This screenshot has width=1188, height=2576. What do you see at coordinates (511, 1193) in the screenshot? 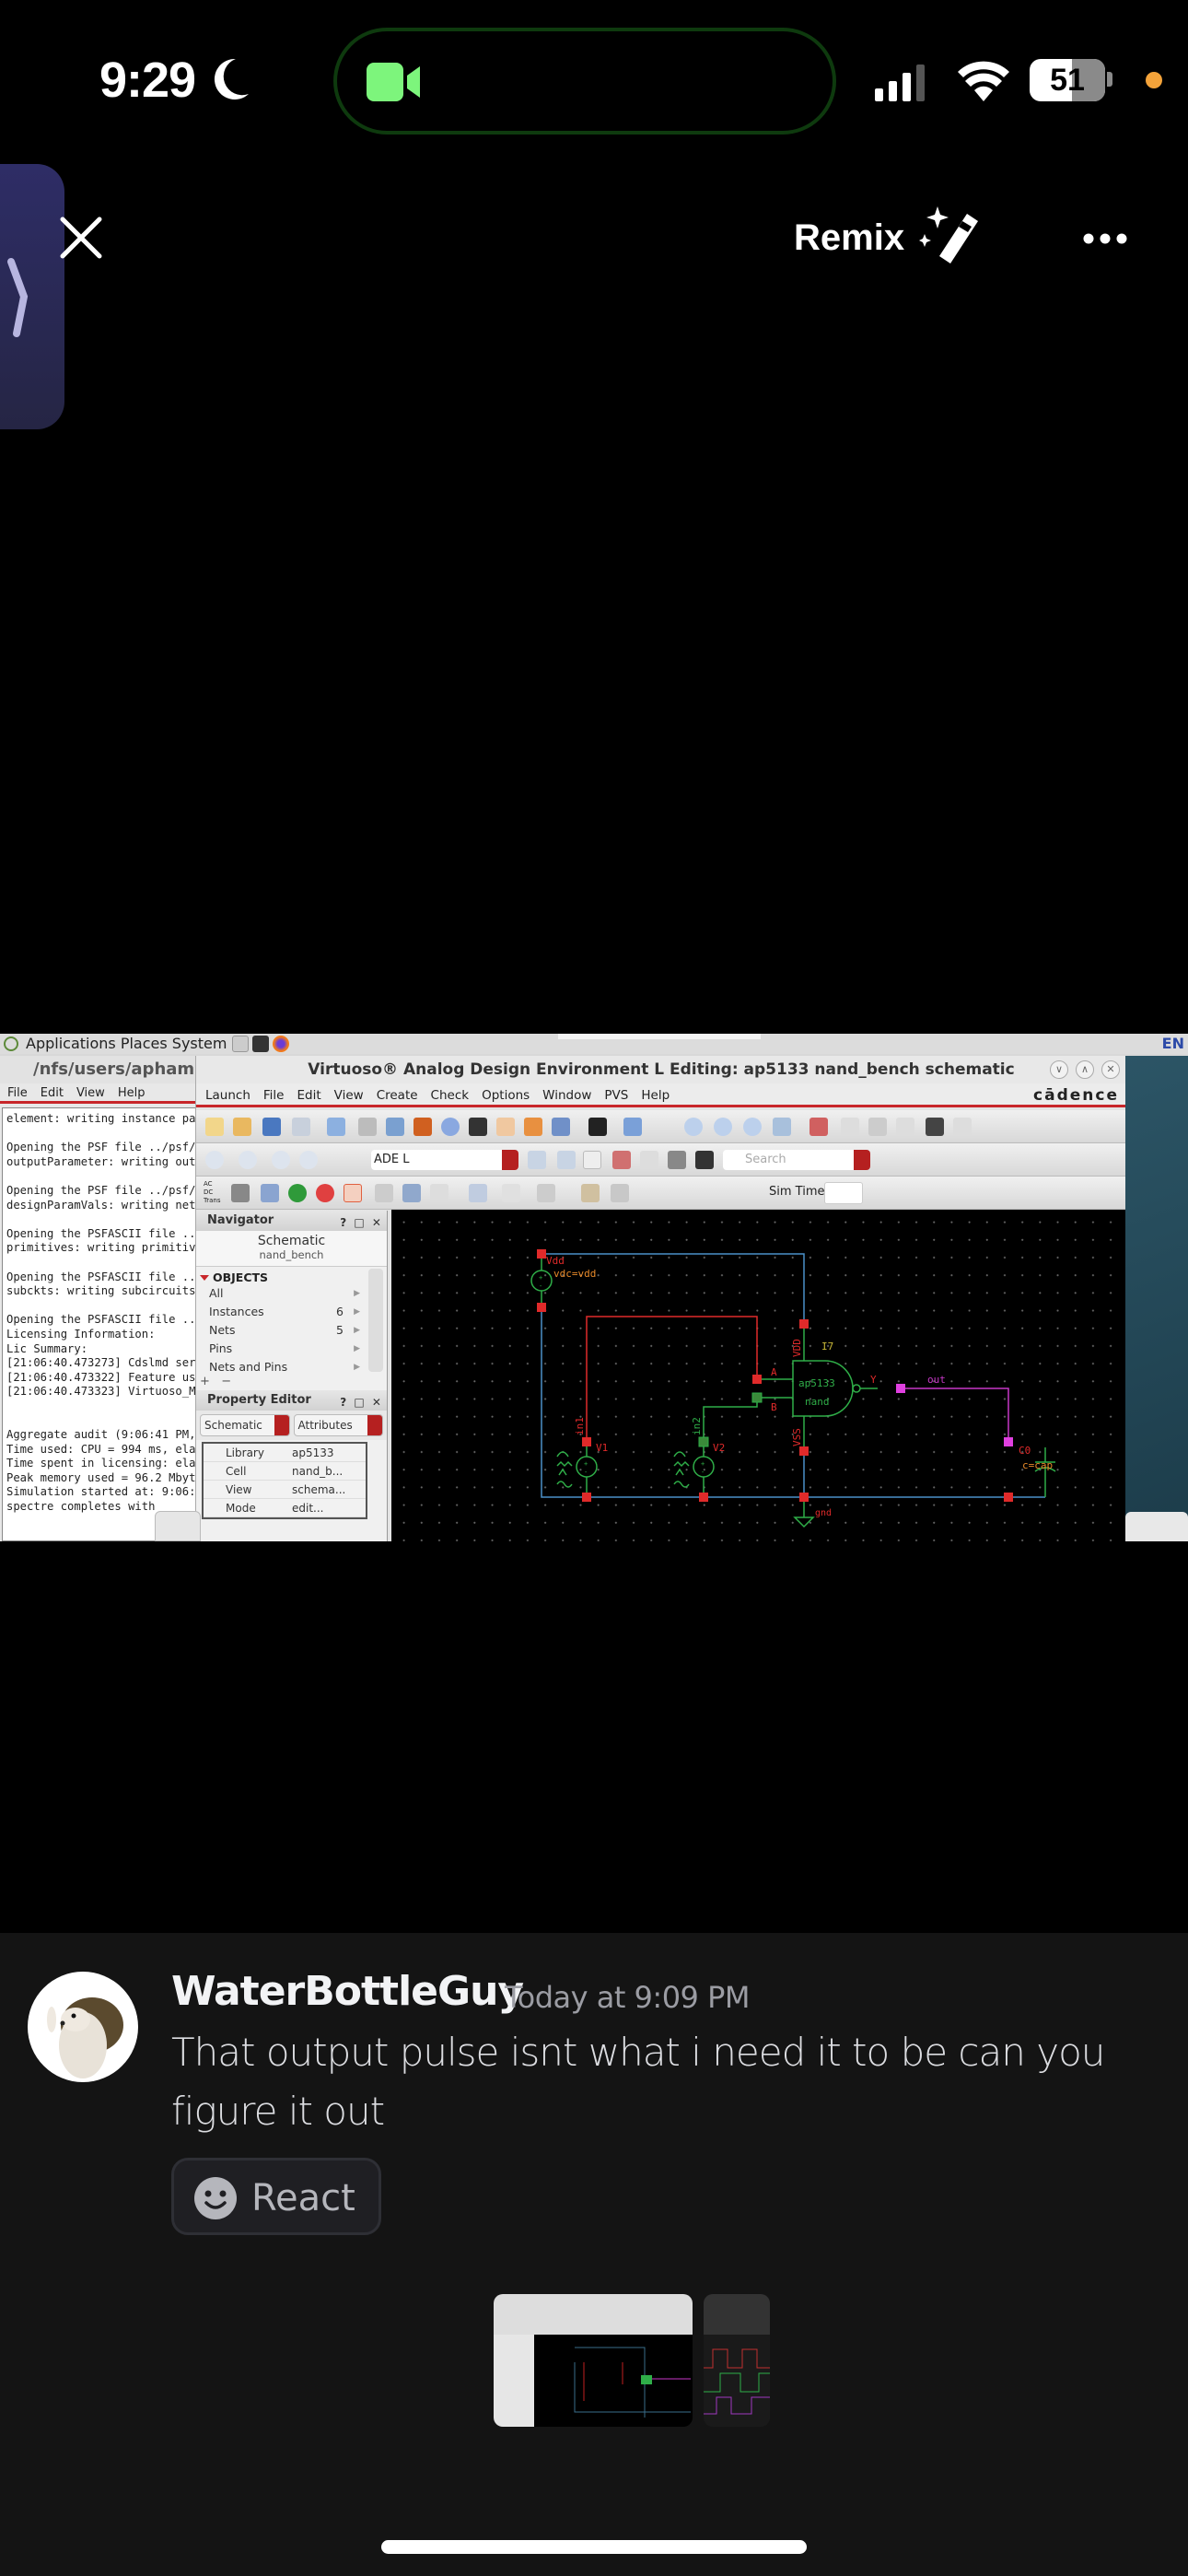
I see `edit-properties-icon` at bounding box center [511, 1193].